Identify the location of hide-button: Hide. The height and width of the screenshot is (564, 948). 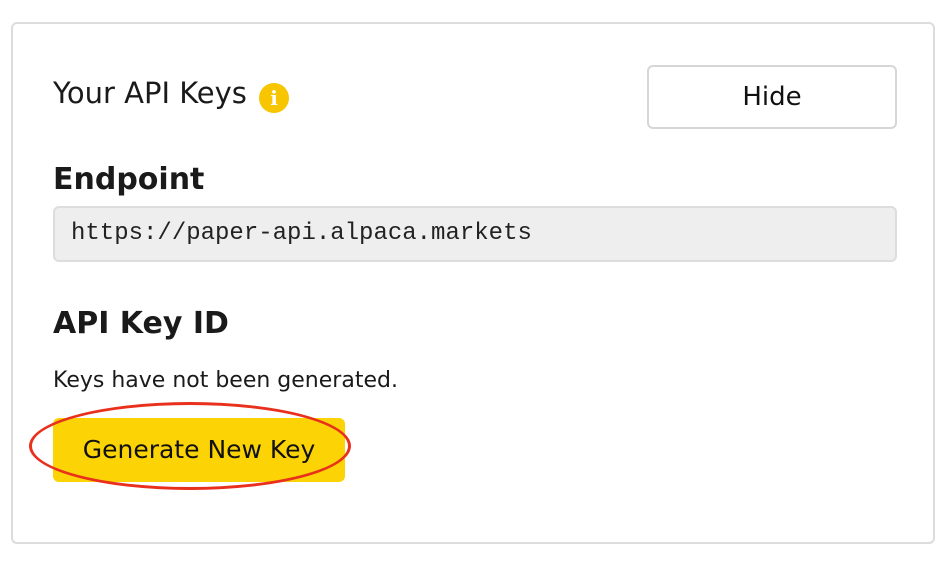
(772, 97).